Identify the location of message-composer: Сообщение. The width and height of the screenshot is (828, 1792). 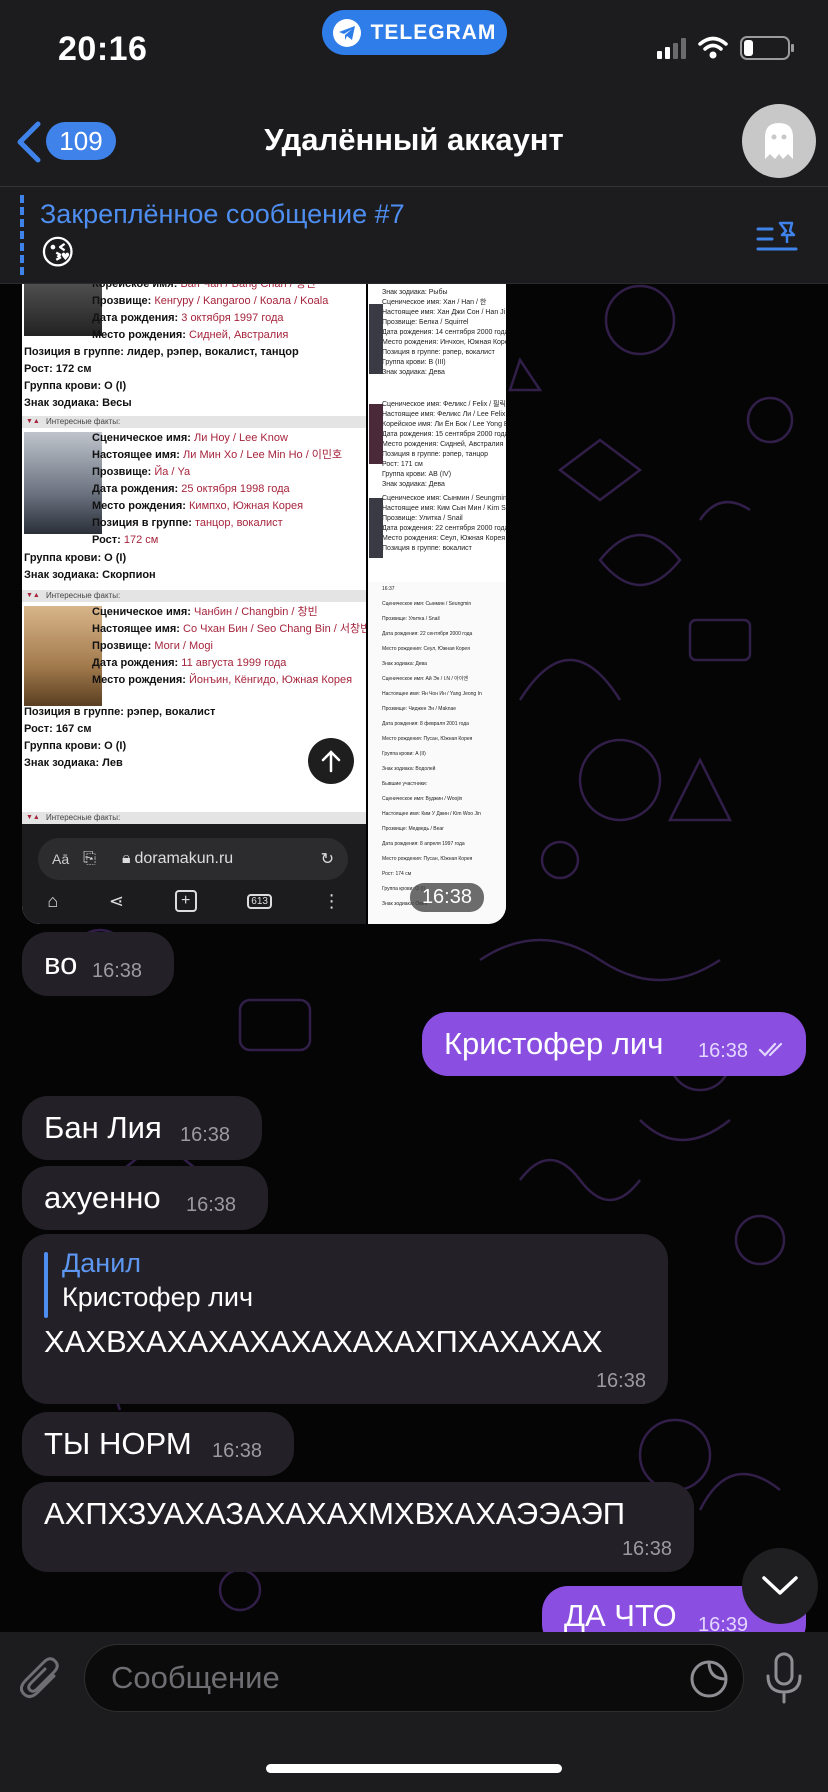
(414, 1712).